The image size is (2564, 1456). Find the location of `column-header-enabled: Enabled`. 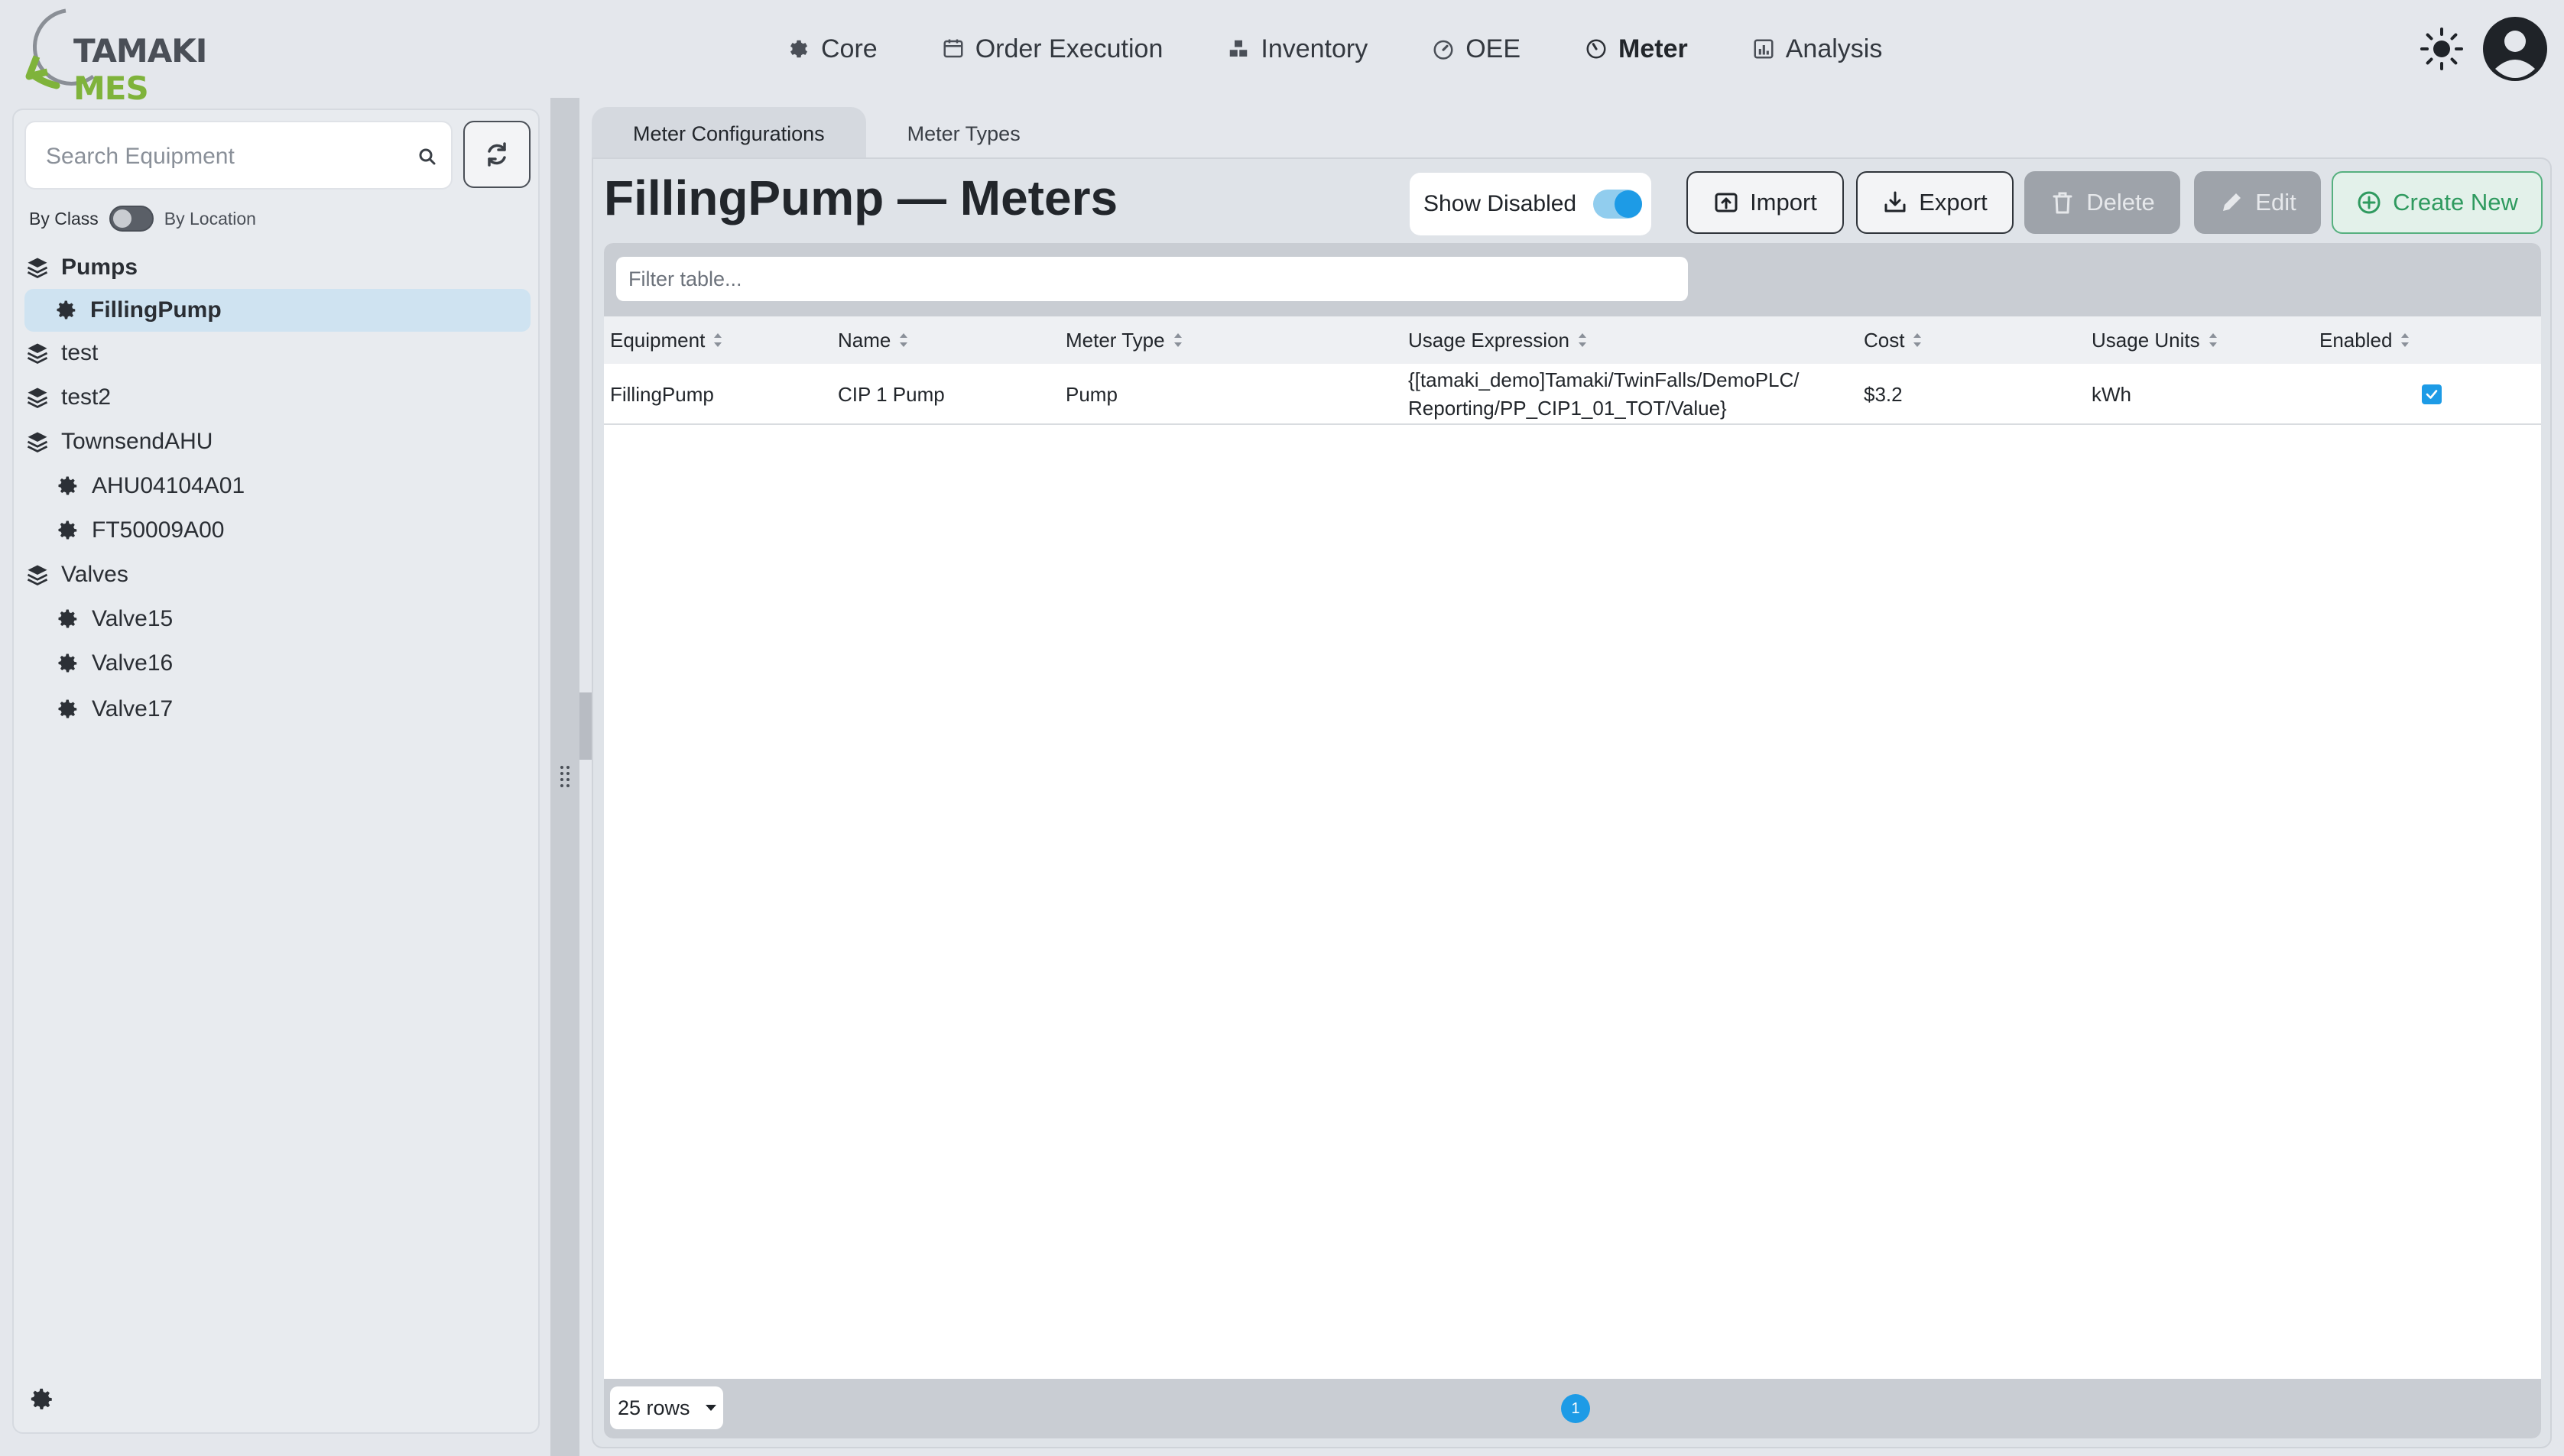

column-header-enabled: Enabled is located at coordinates (2365, 340).